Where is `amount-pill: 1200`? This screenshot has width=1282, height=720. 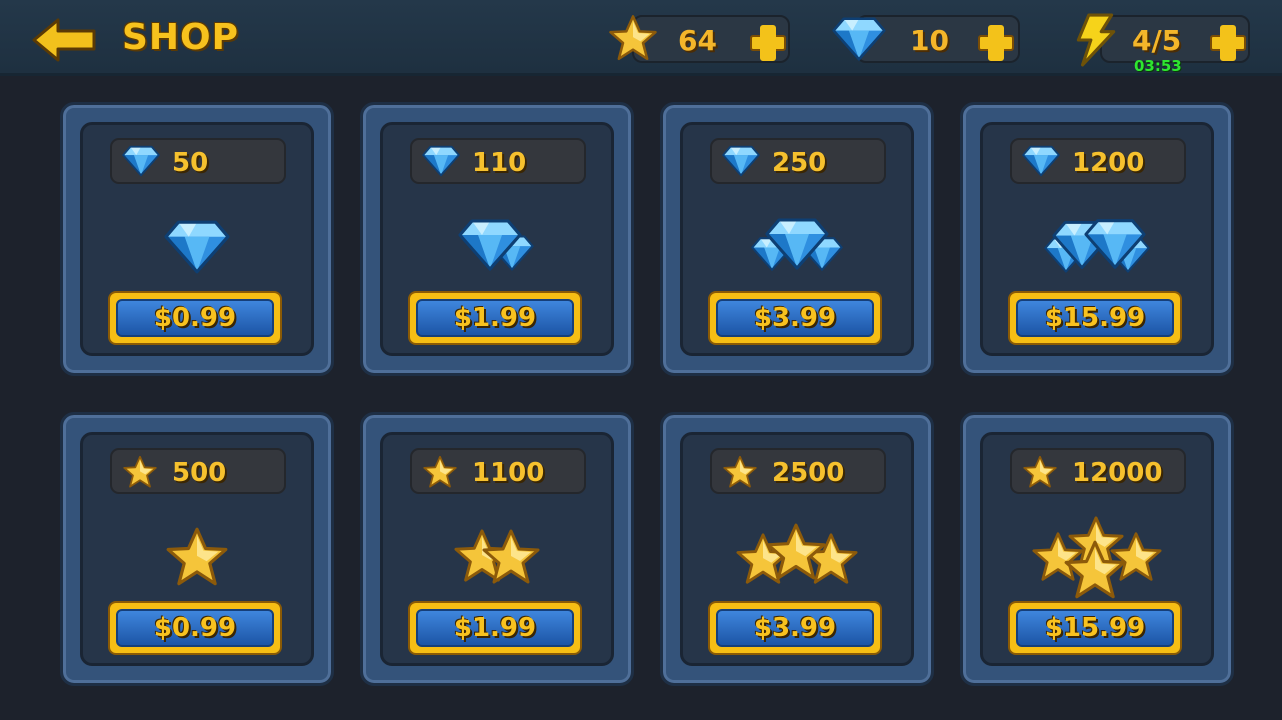 amount-pill: 1200 is located at coordinates (1098, 161).